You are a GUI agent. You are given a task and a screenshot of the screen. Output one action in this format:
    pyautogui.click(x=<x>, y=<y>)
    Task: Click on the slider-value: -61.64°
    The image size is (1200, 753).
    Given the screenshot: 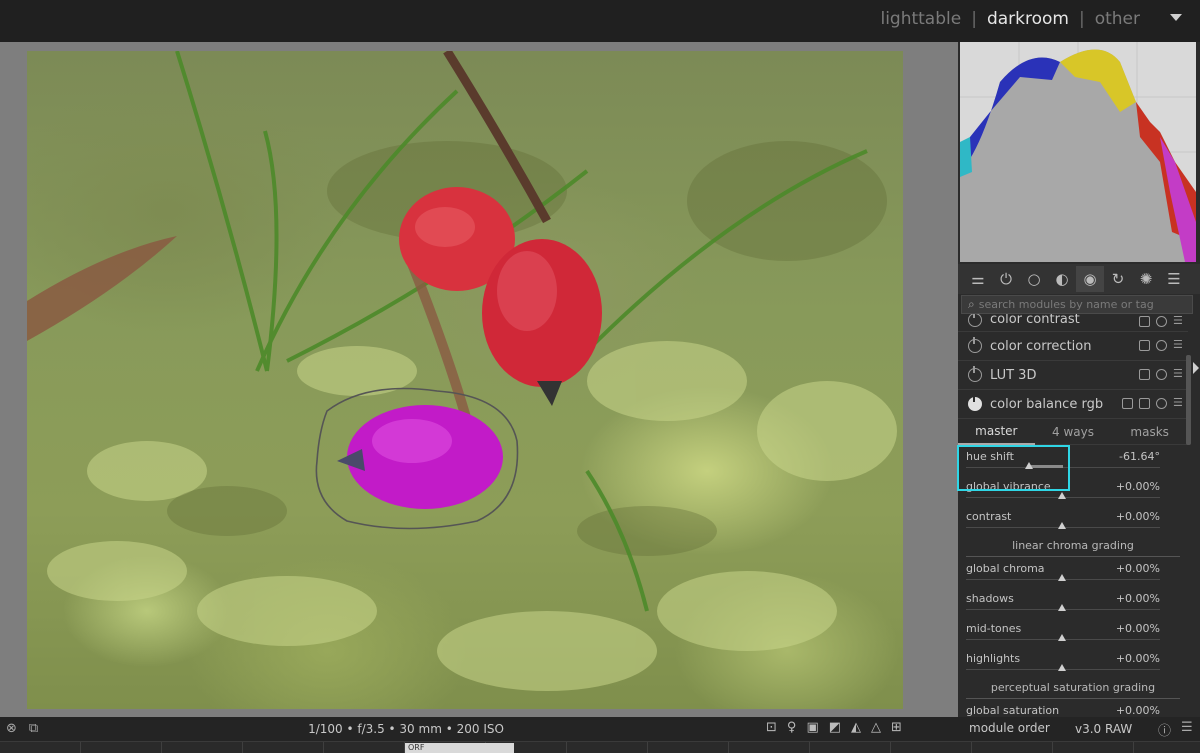 What is the action you would take?
    pyautogui.click(x=1139, y=456)
    